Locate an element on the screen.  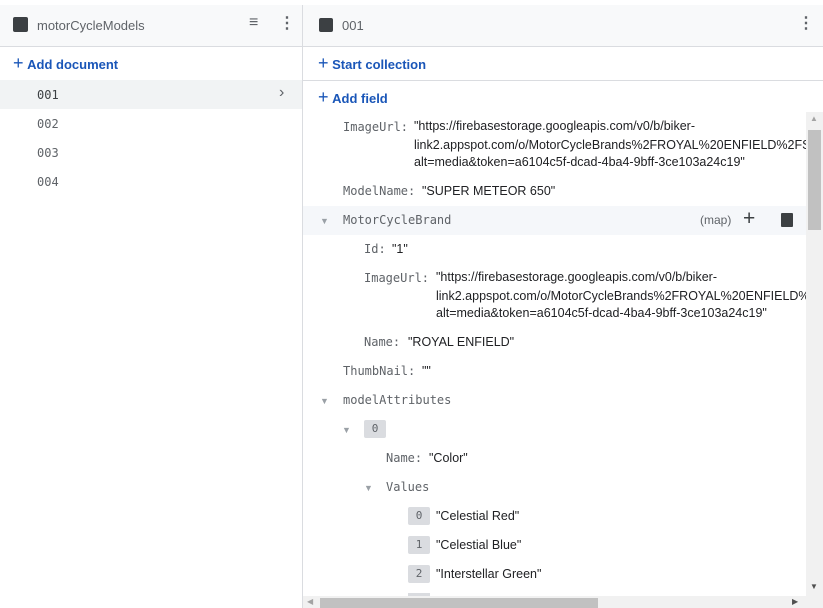
add-field-button: + Add field is located at coordinates (353, 97).